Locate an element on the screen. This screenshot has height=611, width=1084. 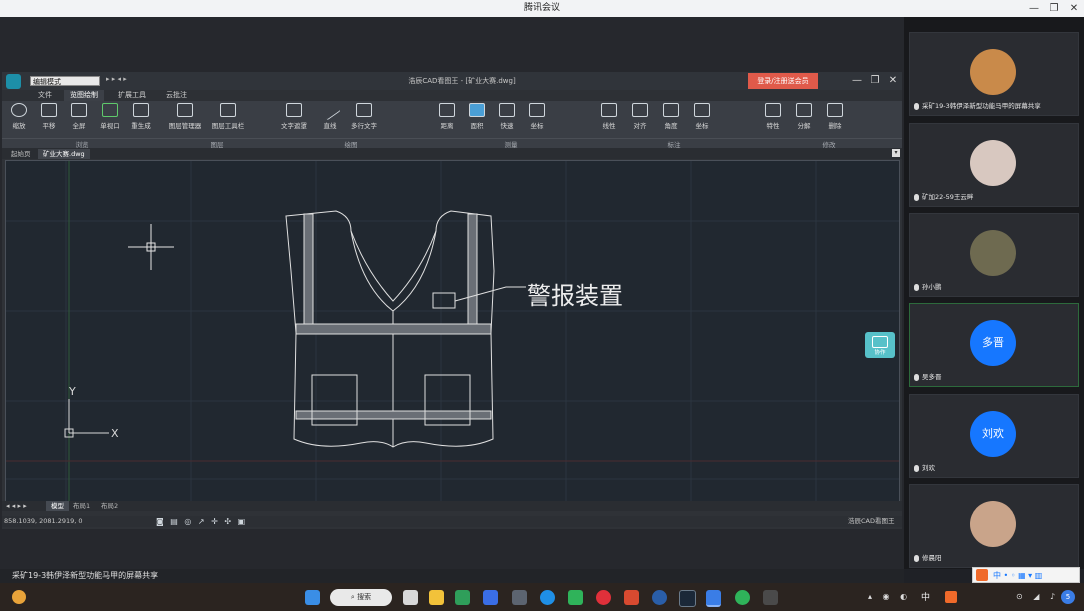
share-caption: 采矿19-3韩伊泽新型功能马甲的屏幕共享 is located at coordinates (85, 575).